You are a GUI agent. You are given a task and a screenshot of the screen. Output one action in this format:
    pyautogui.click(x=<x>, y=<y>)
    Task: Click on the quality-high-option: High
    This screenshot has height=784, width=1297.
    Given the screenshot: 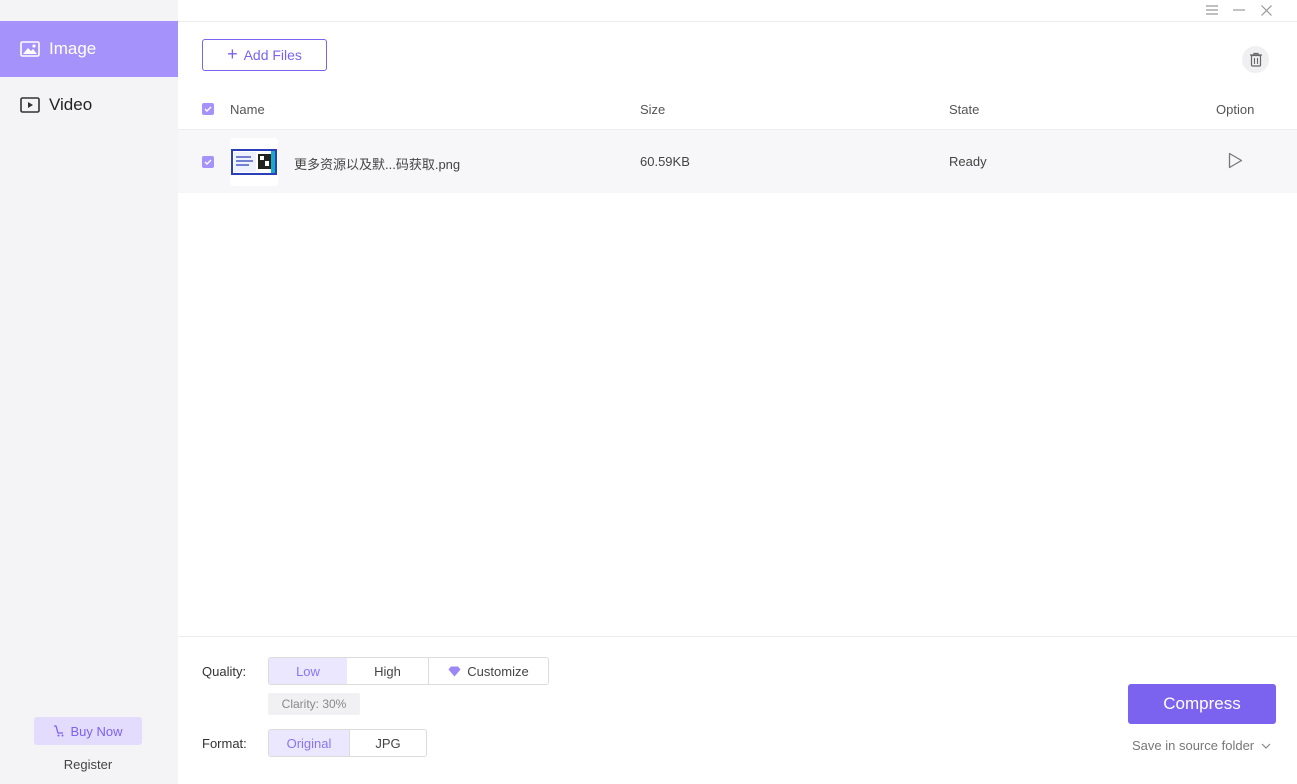 What is the action you would take?
    pyautogui.click(x=388, y=671)
    